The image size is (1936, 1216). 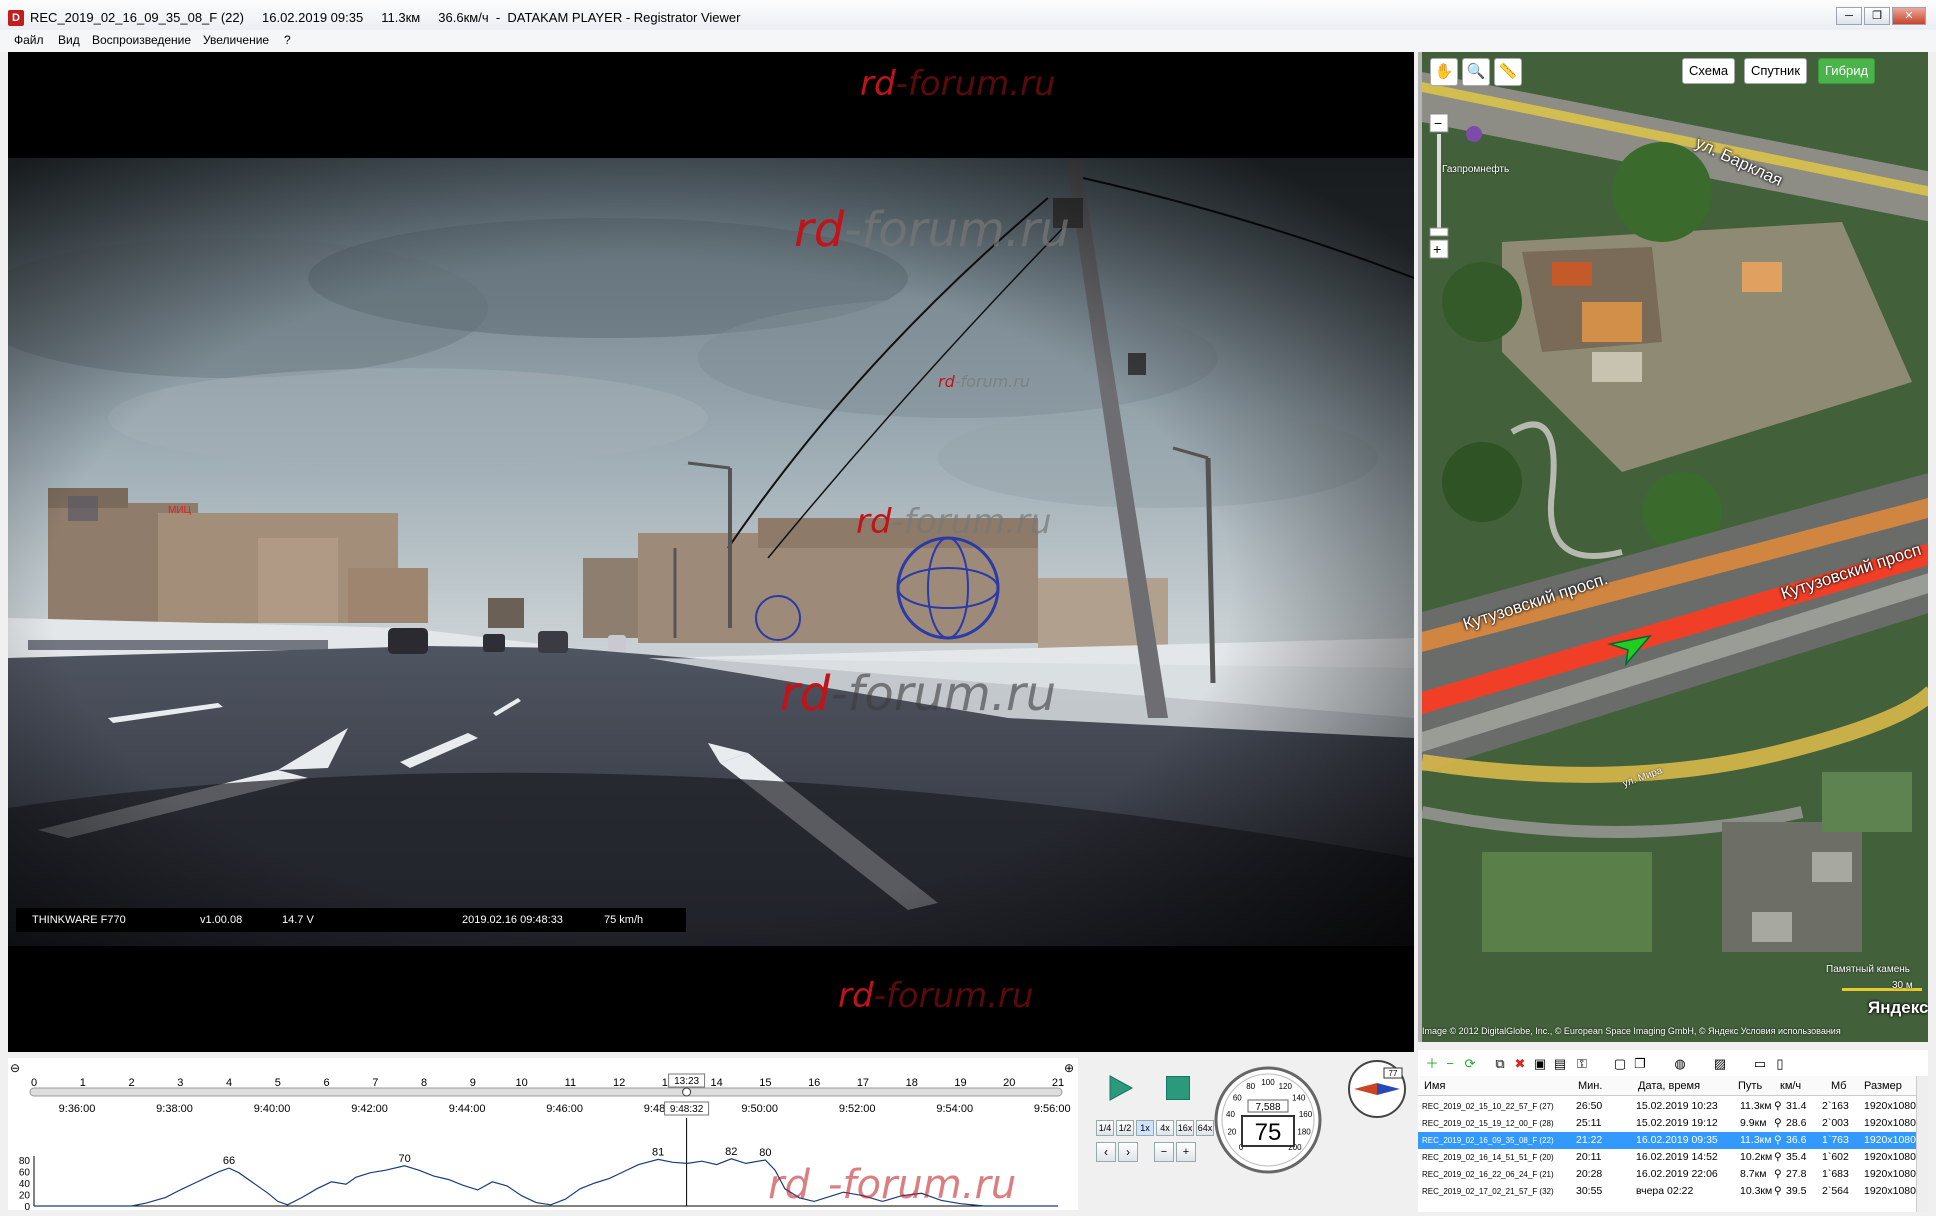 What do you see at coordinates (1178, 1088) in the screenshot?
I see `stop-button` at bounding box center [1178, 1088].